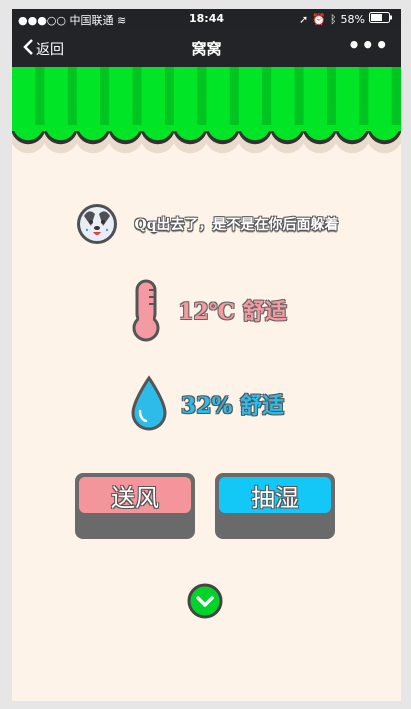 This screenshot has width=411, height=709. Describe the element at coordinates (205, 601) in the screenshot. I see `chevron-down-icon` at that location.